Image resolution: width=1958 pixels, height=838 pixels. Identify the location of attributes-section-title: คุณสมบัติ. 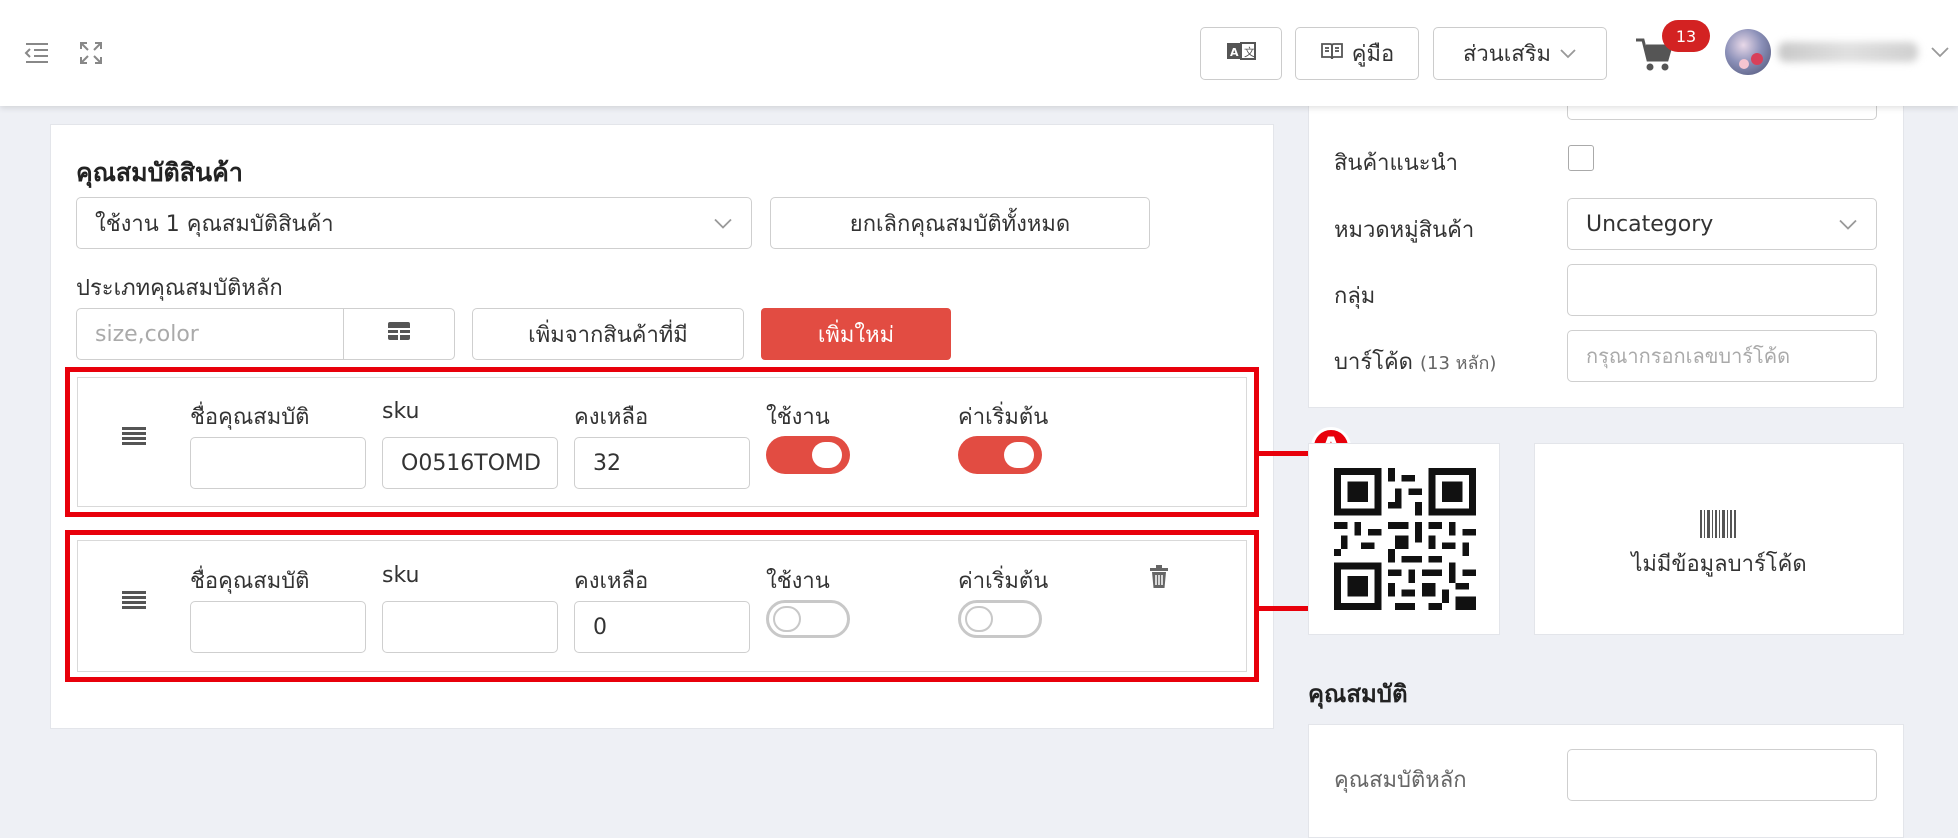
(1358, 694).